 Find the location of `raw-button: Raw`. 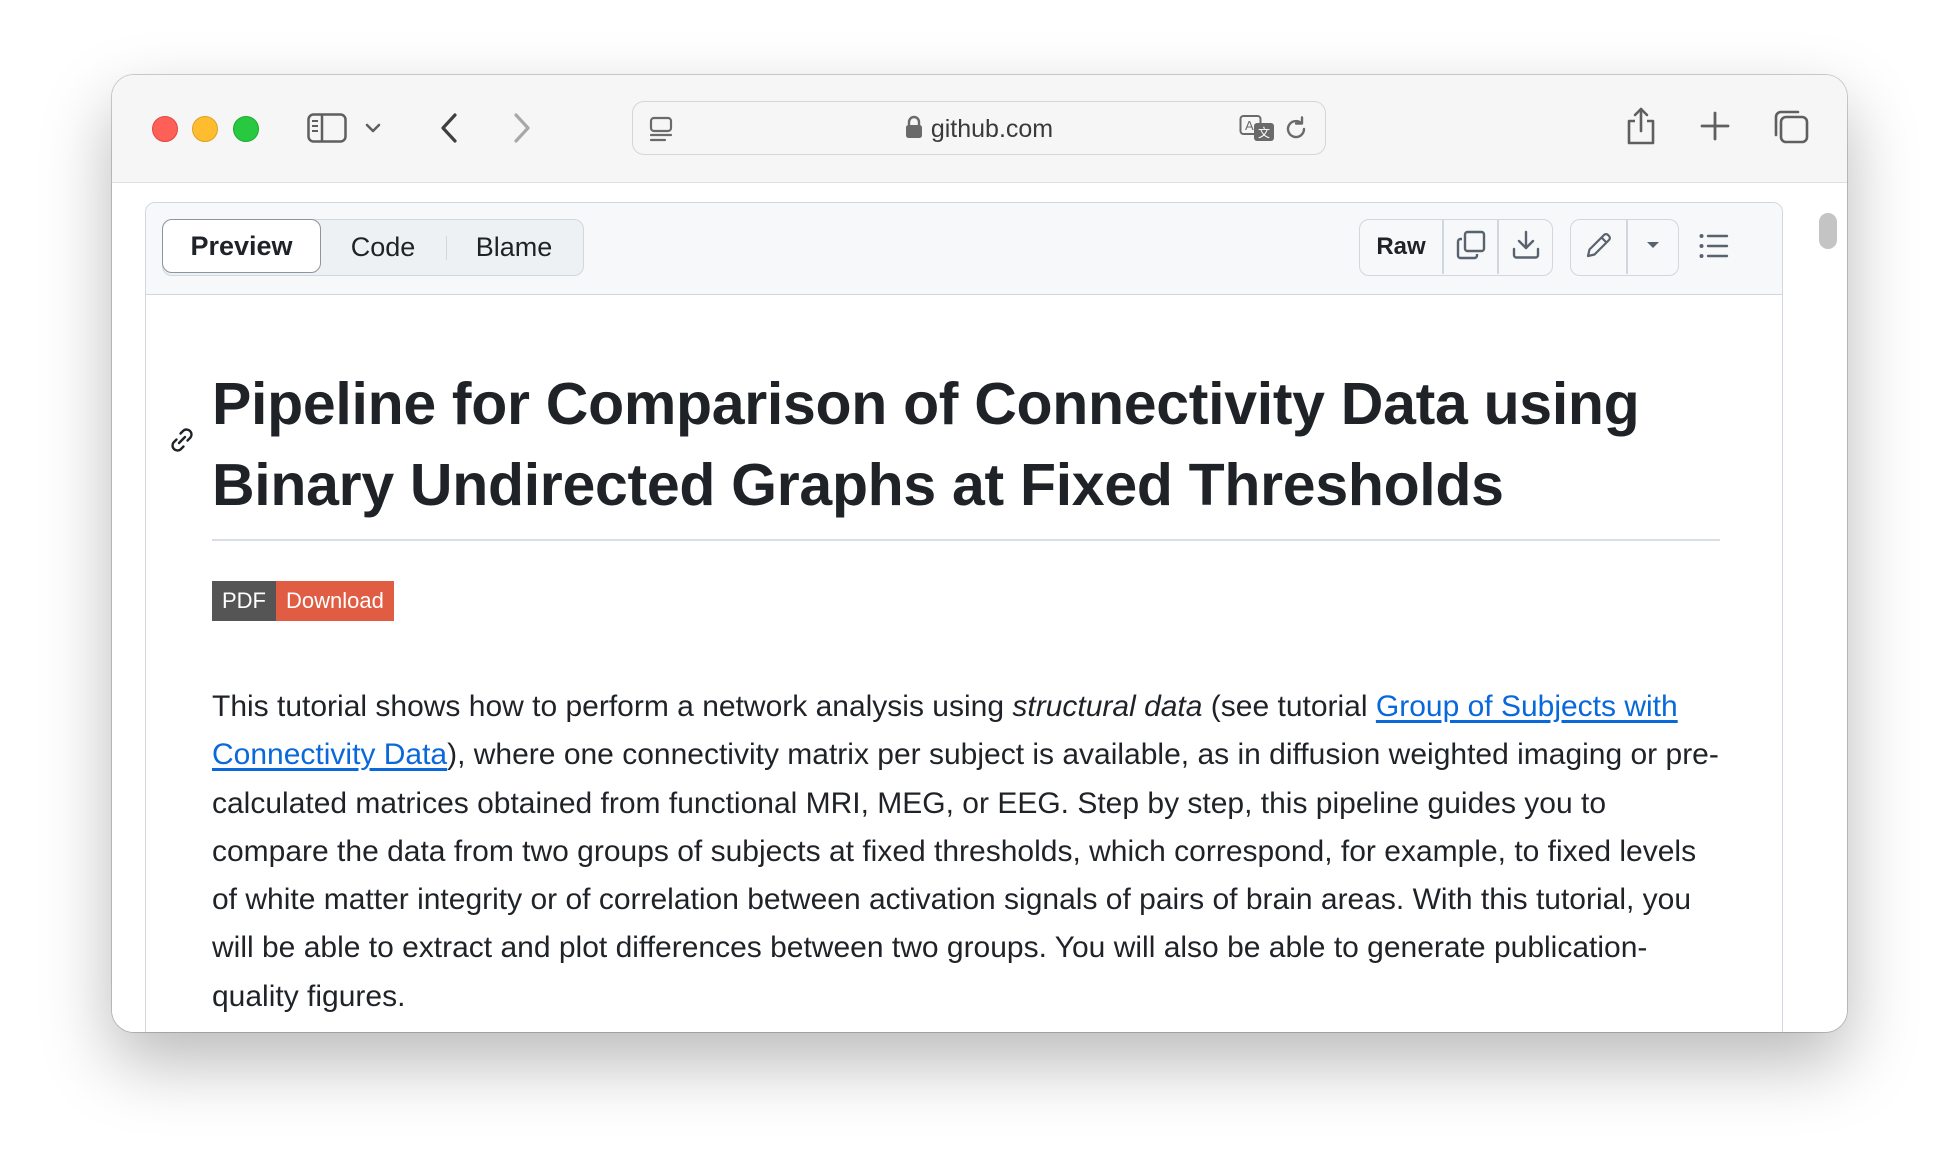

raw-button: Raw is located at coordinates (1401, 247).